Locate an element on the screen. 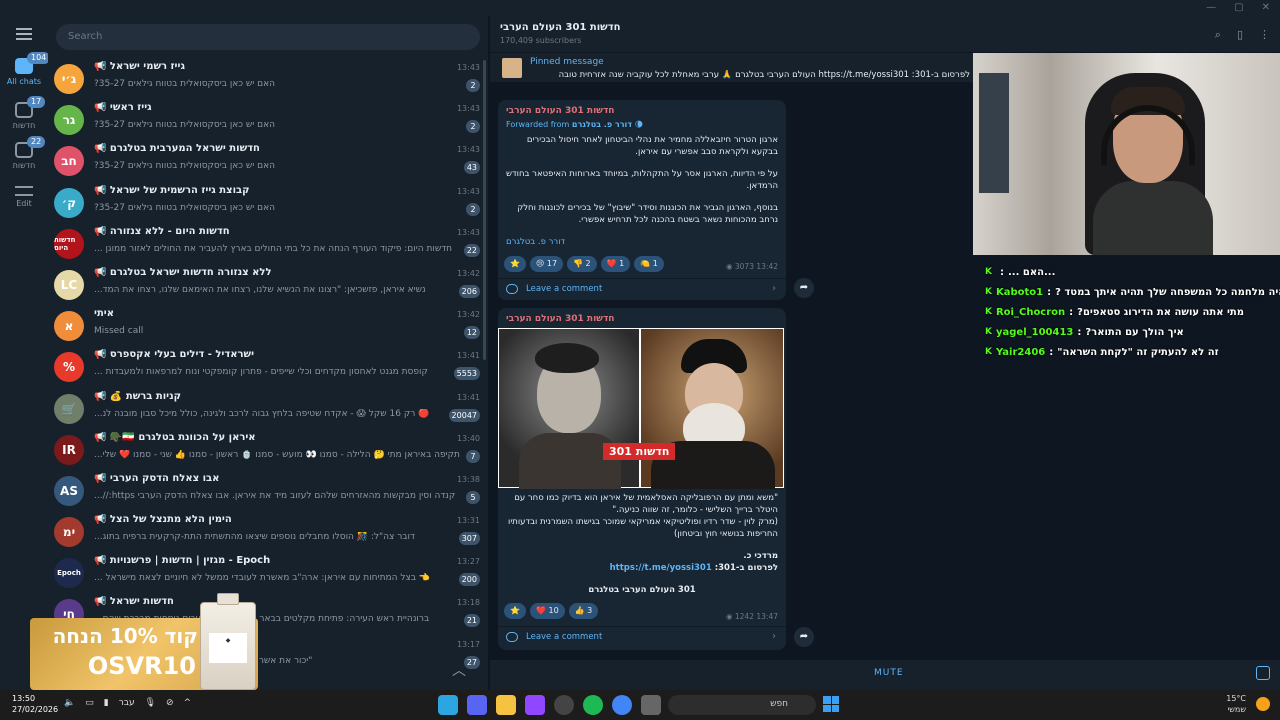 The image size is (1280, 720). chat-name-text: גייז רשמי ישראל 📢 is located at coordinates (139, 66).